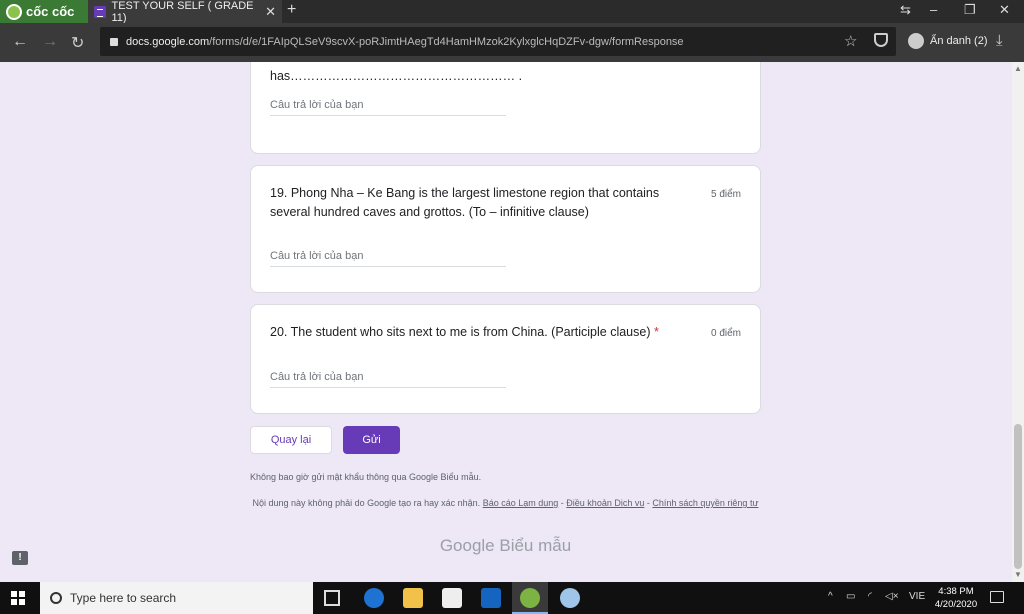  I want to click on new-tab-button: +, so click(291, 10).